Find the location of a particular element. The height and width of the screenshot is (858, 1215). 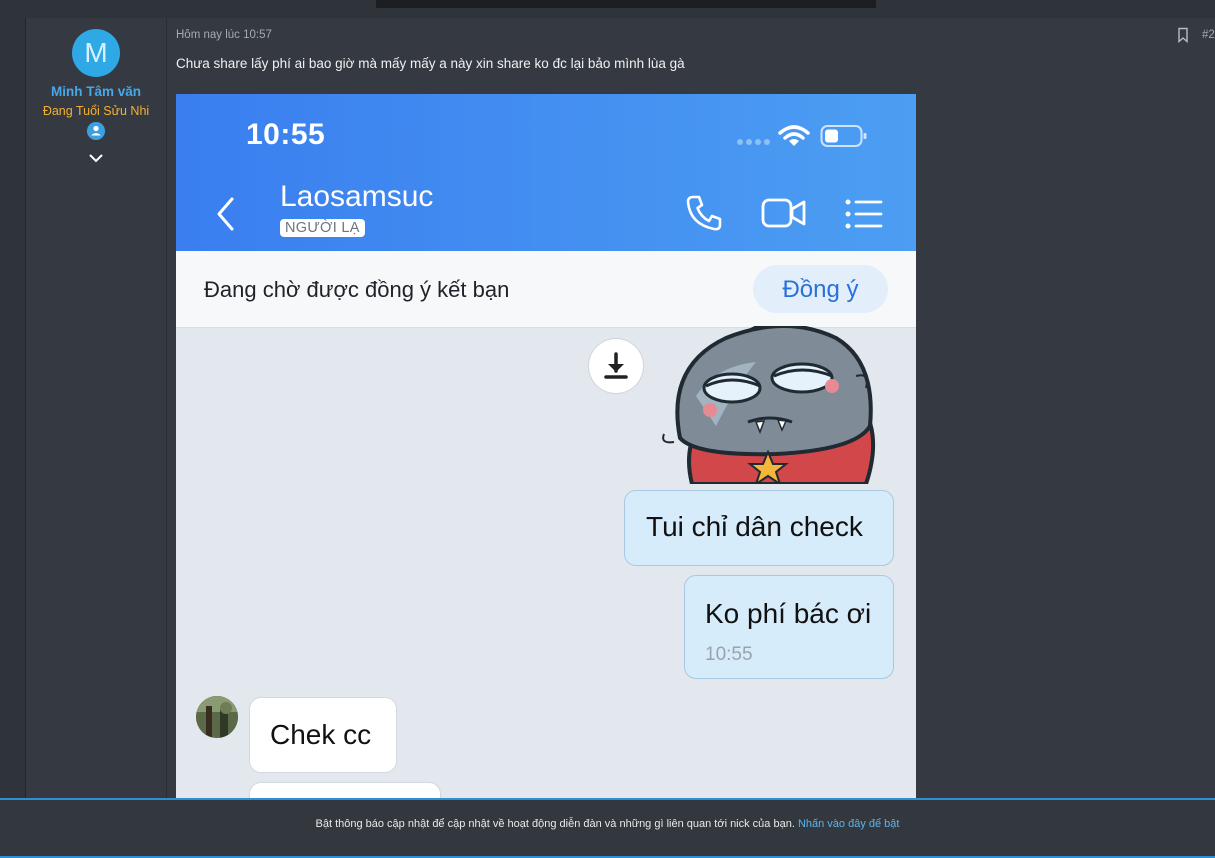

contact-name: Laosamsuc is located at coordinates (357, 196).